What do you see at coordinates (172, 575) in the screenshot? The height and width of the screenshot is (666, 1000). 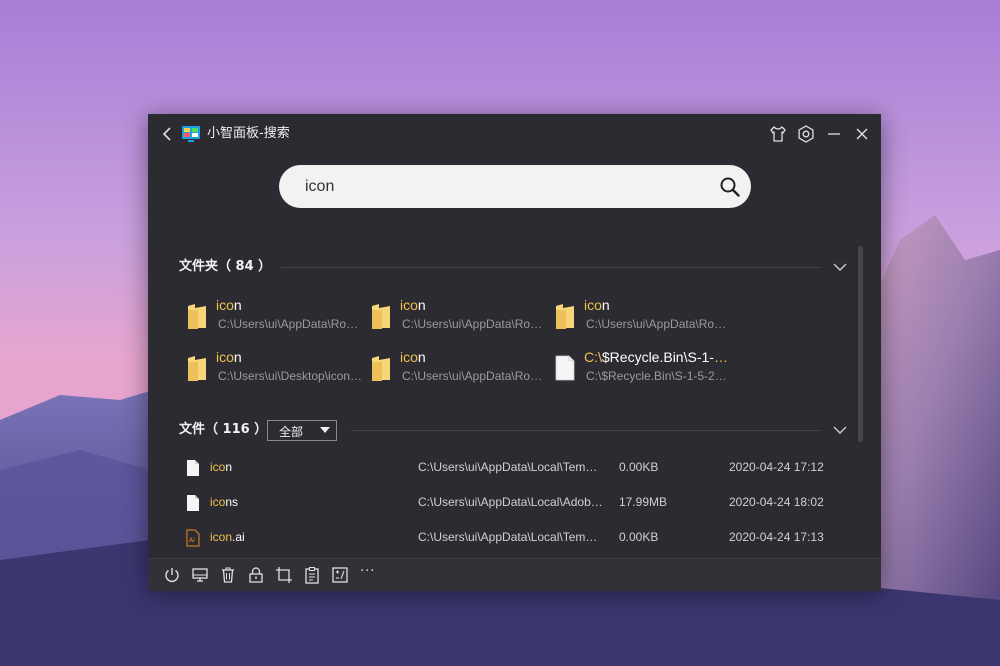 I see `power-icon` at bounding box center [172, 575].